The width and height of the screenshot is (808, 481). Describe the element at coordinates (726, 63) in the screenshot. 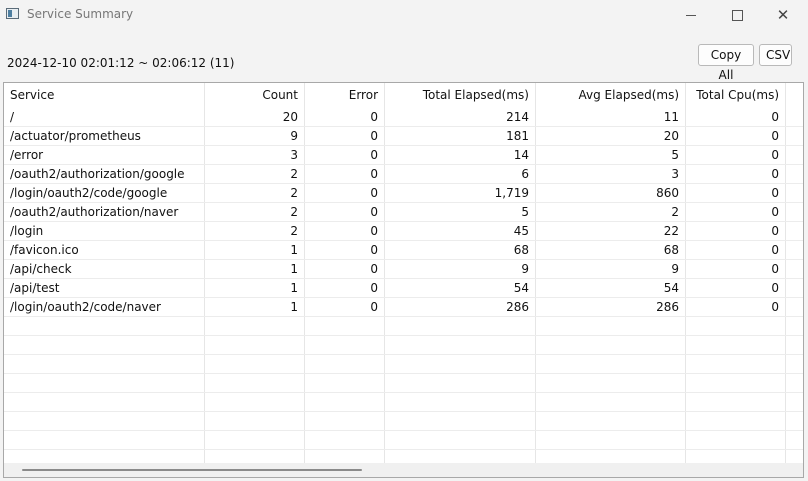

I see `copy-all-button: Copy All` at that location.